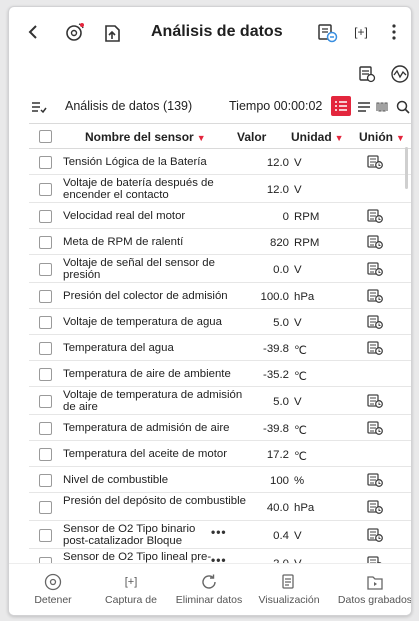 The height and width of the screenshot is (621, 419). I want to click on sensor-name: Temperatura de aire de ambiente, so click(147, 374).